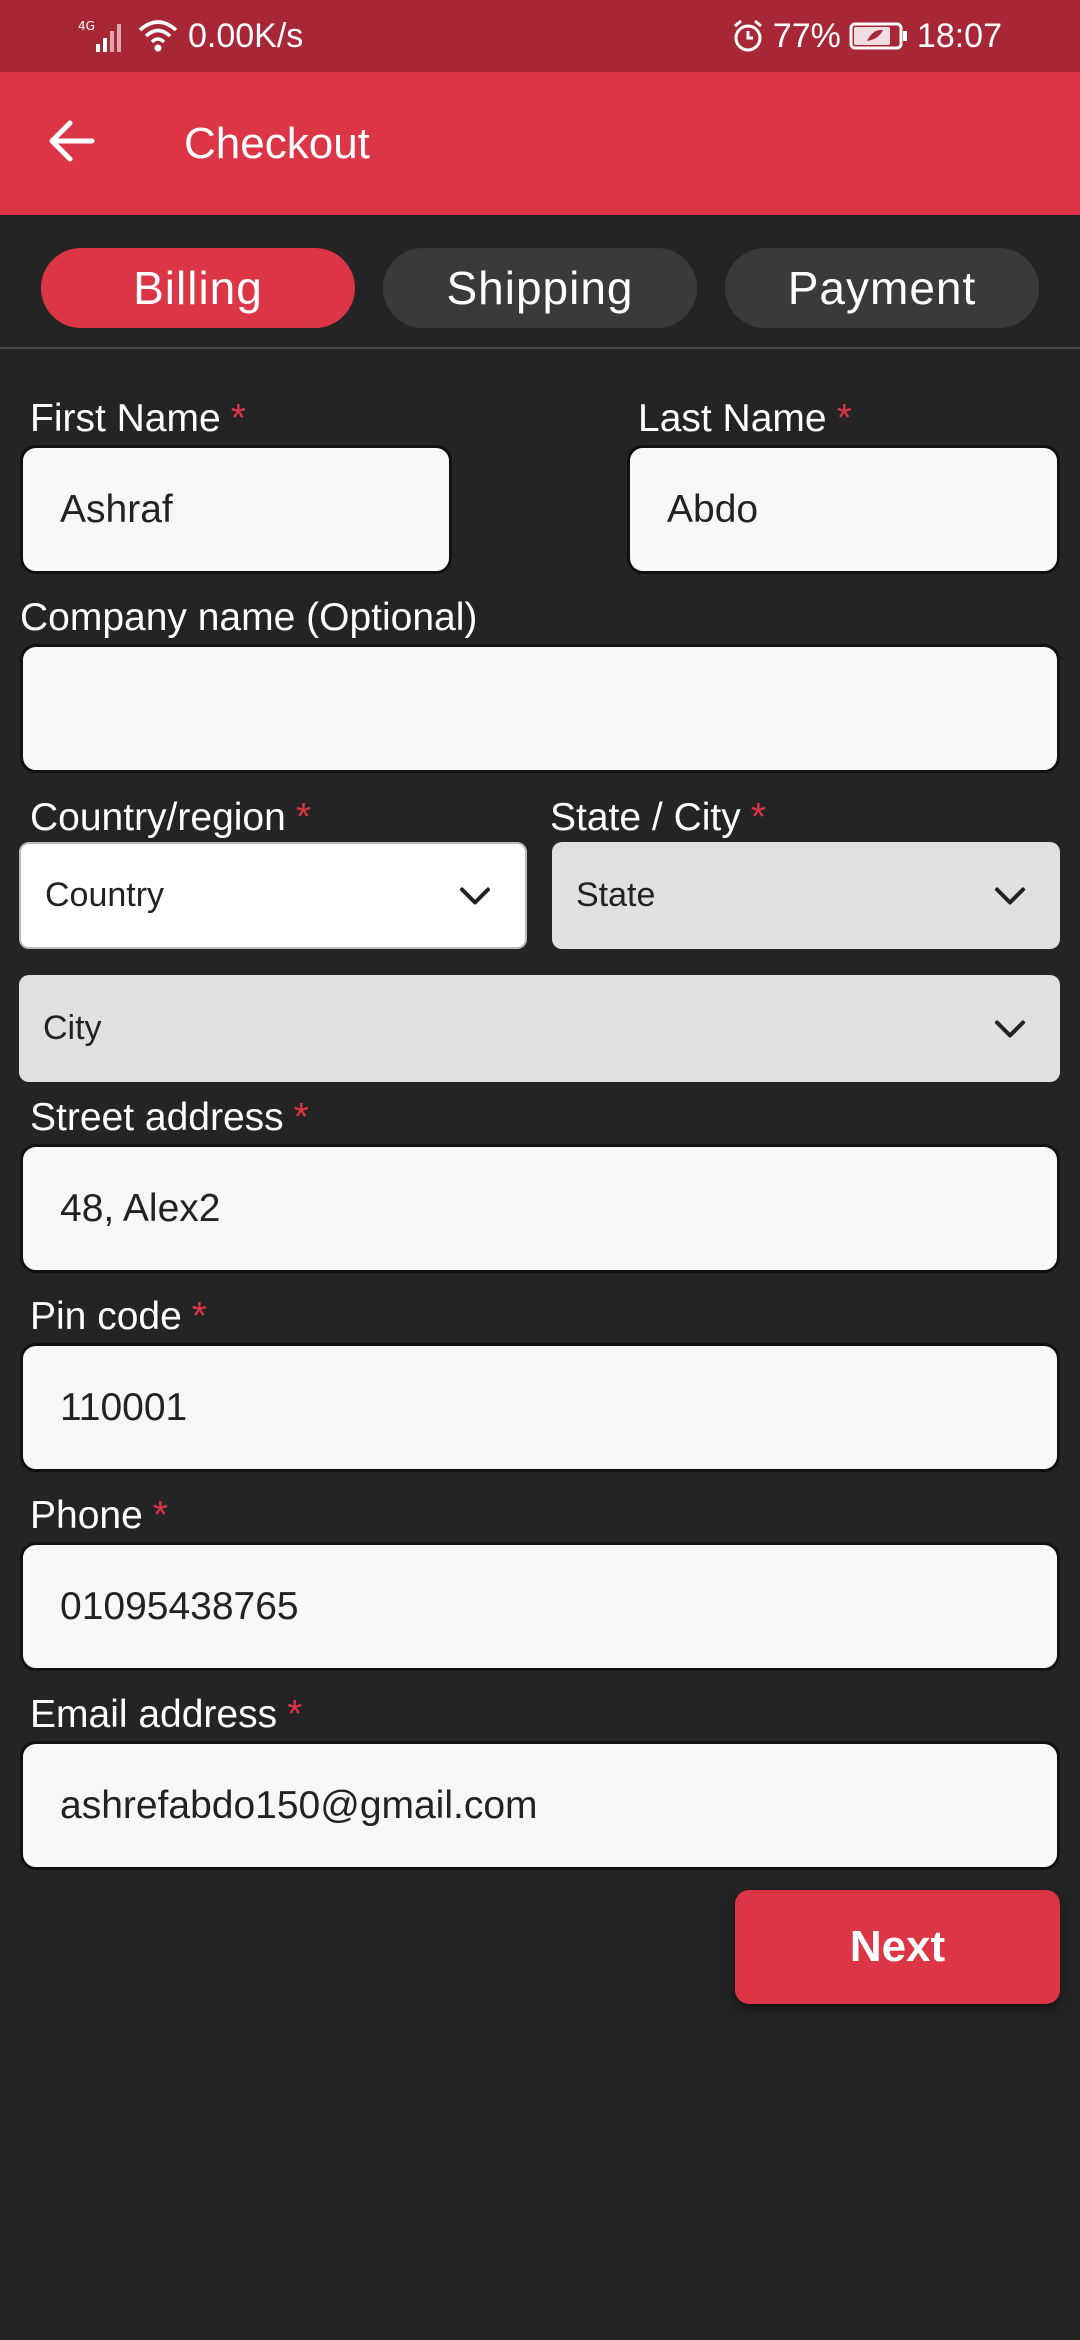  Describe the element at coordinates (236, 509) in the screenshot. I see `first-name-field: Ashraf` at that location.